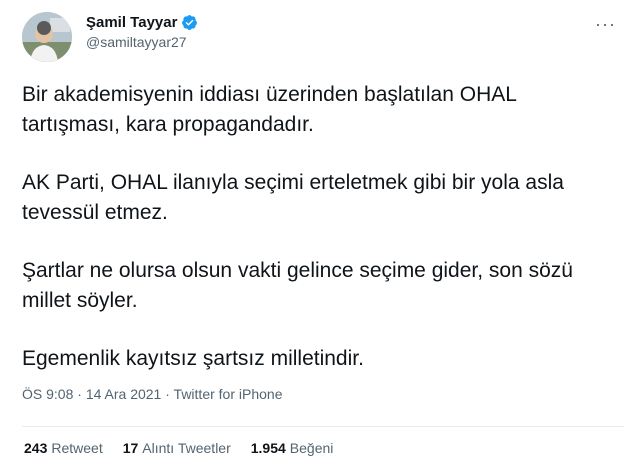 Image resolution: width=640 pixels, height=464 pixels. Describe the element at coordinates (142, 32) in the screenshot. I see `author-names: Şamil Tayyar @samiltayyar27` at that location.